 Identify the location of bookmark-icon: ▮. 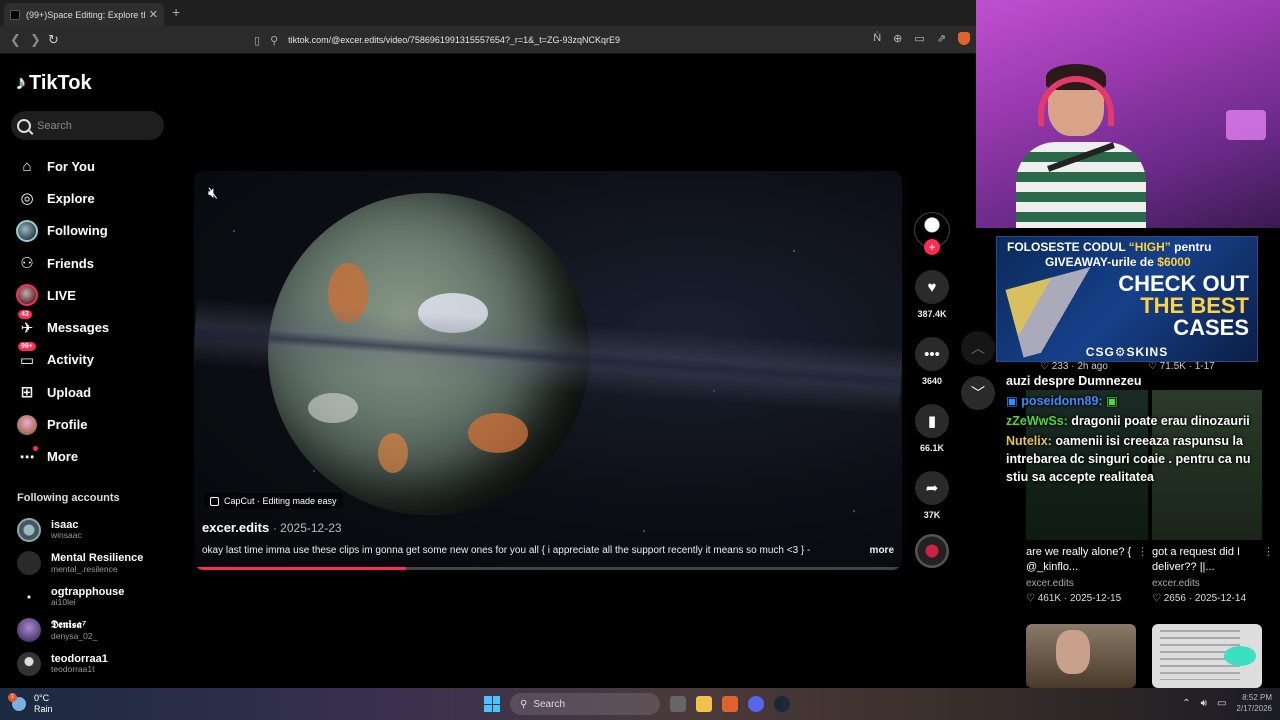
(932, 421).